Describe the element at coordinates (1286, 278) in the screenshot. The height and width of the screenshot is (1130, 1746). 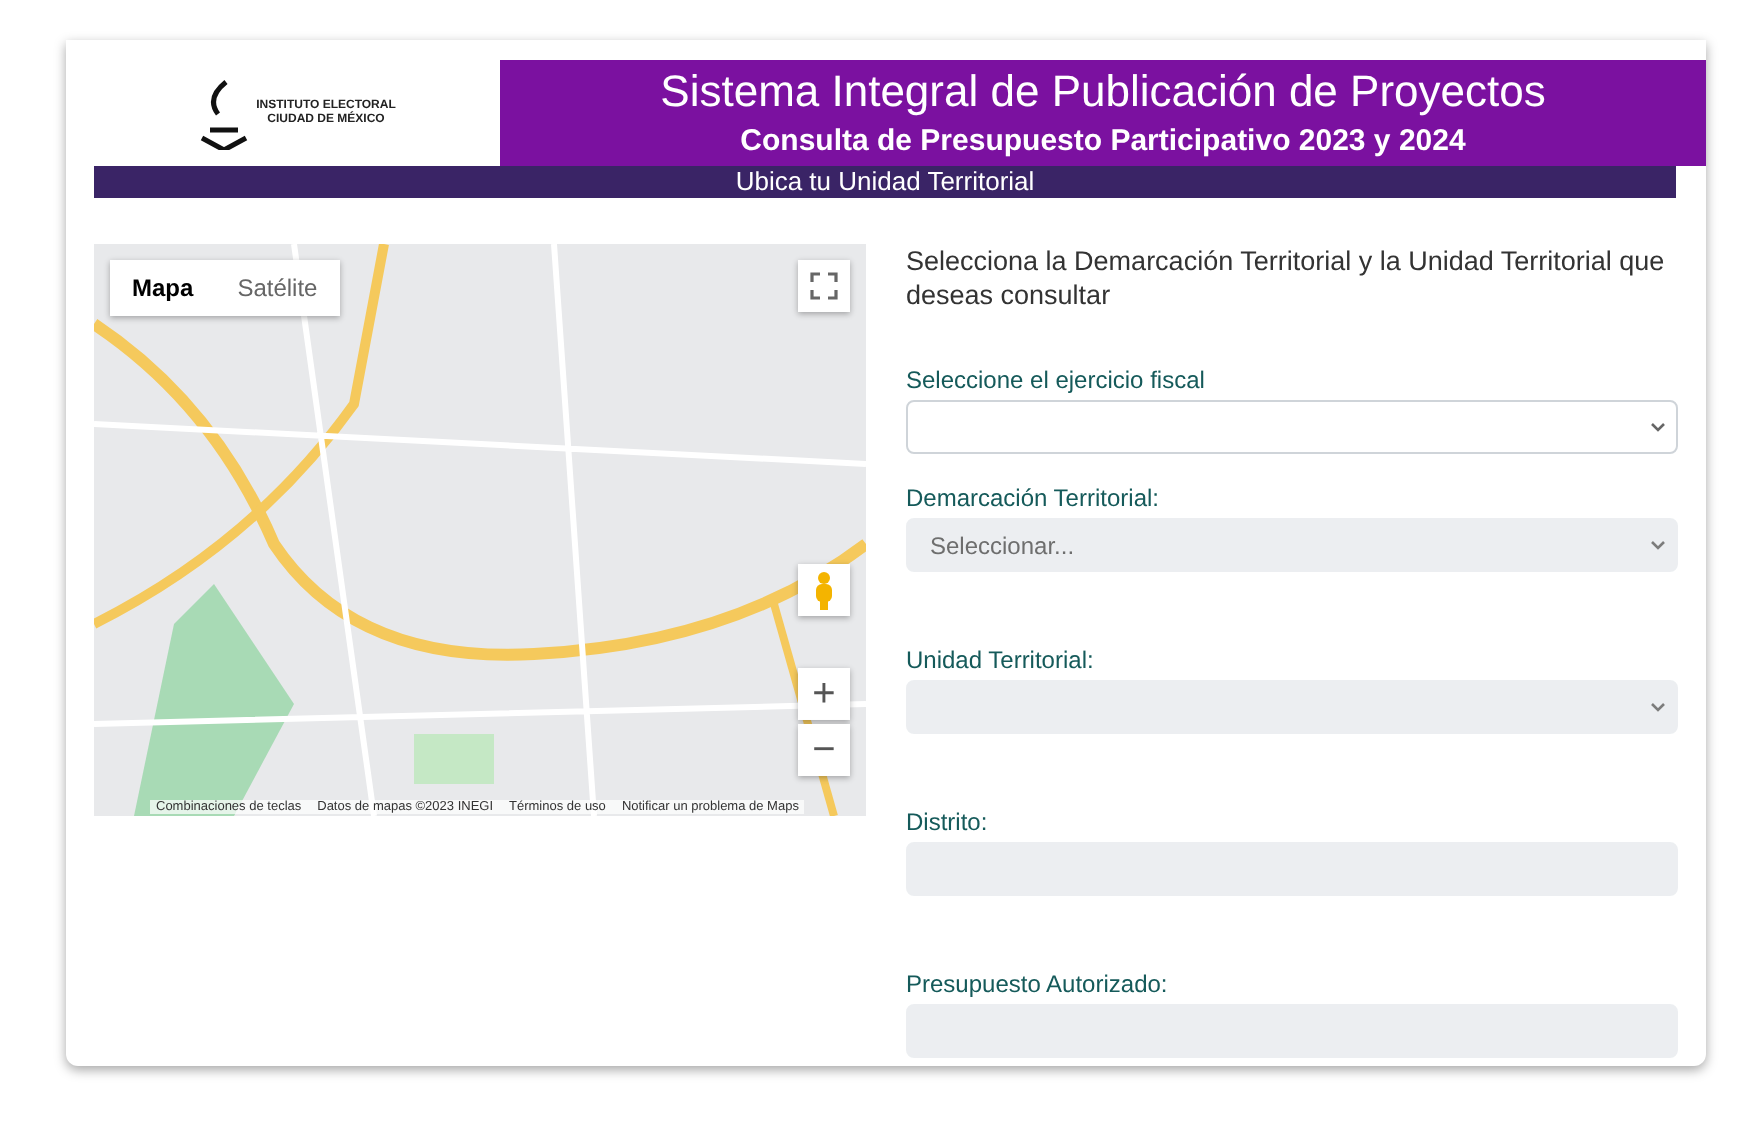
I see `form-instructions: Selecciona la Demarcación Territorial y la Unidad Territorial que deseas consultar` at that location.